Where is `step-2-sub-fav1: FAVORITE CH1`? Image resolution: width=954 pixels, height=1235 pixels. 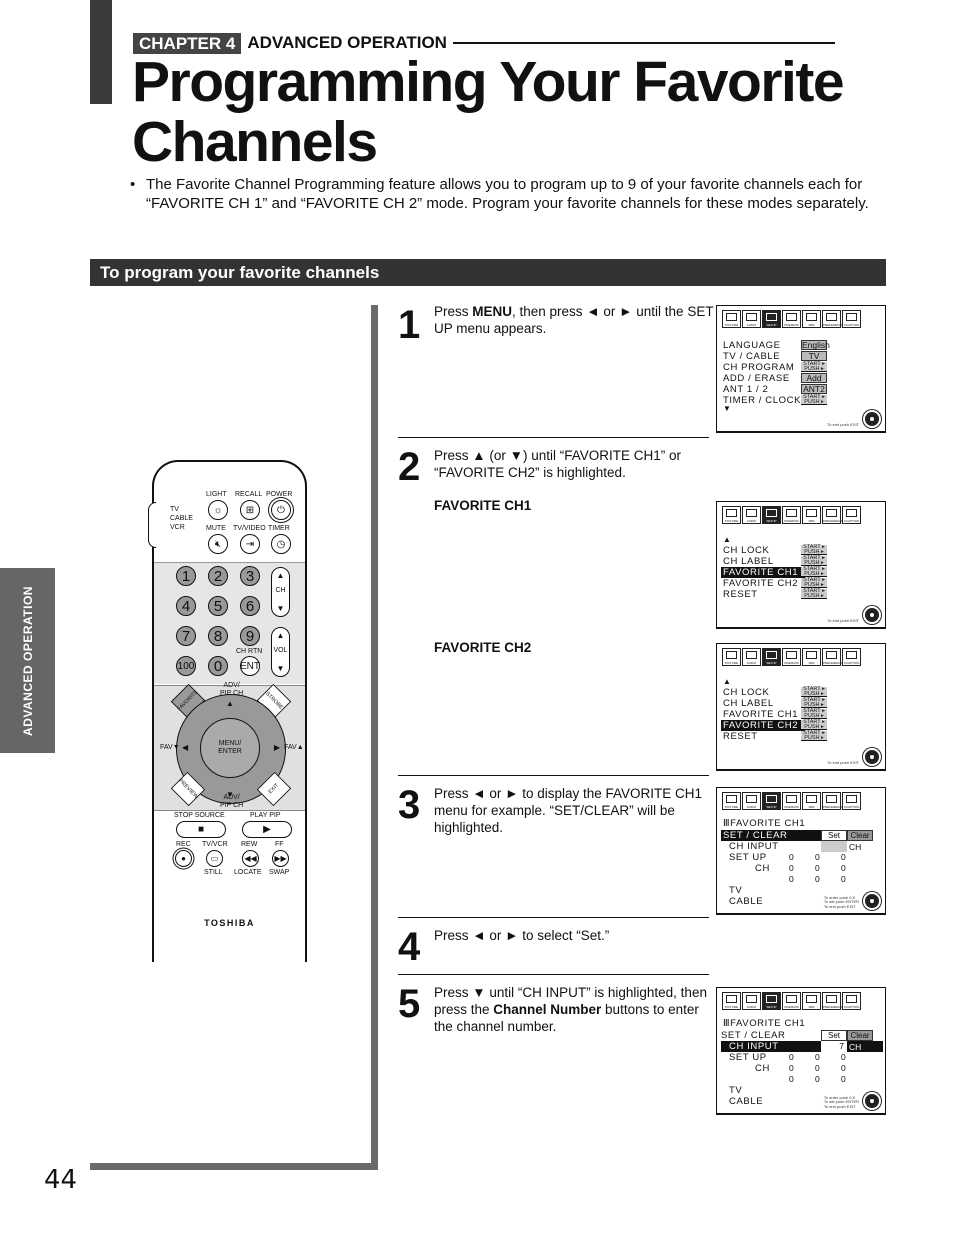
step-2-sub-fav1: FAVORITE CH1 is located at coordinates (483, 505).